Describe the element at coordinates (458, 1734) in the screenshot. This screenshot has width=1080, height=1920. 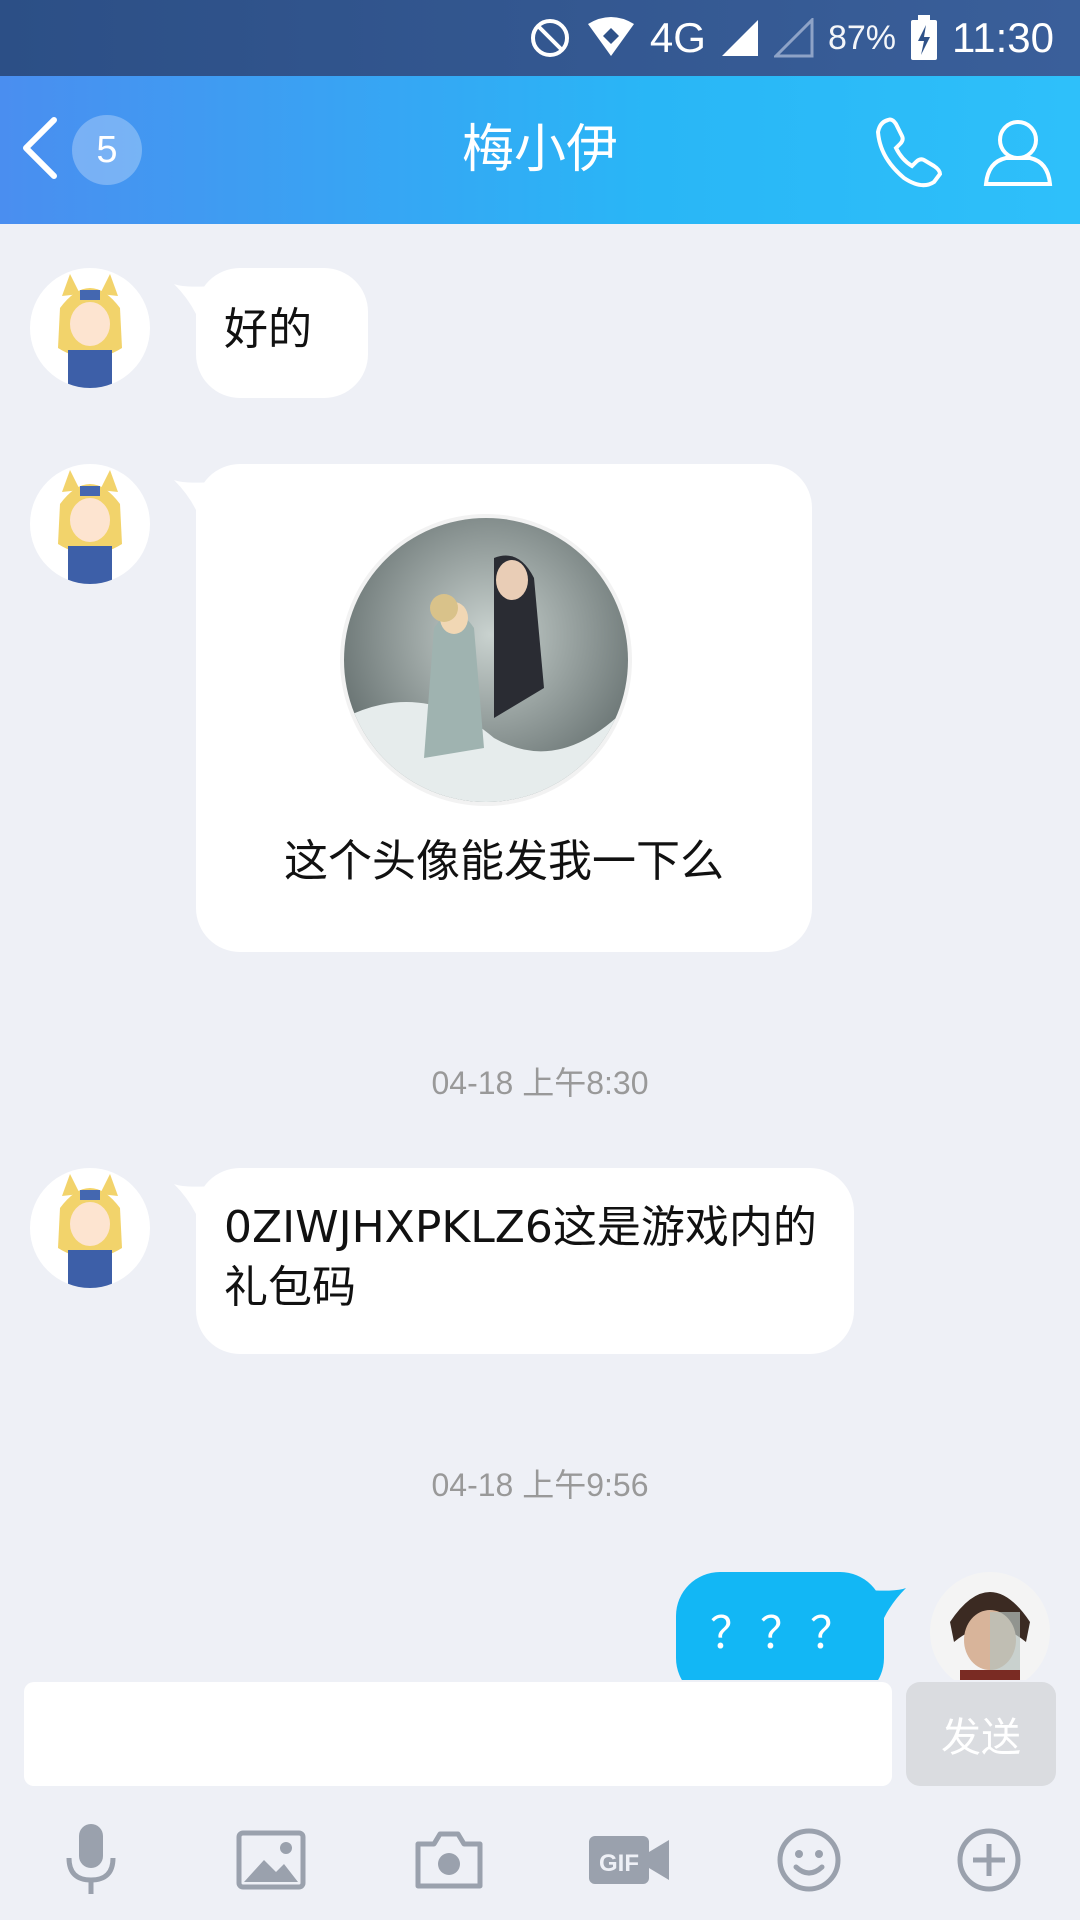
I see `message-input` at that location.